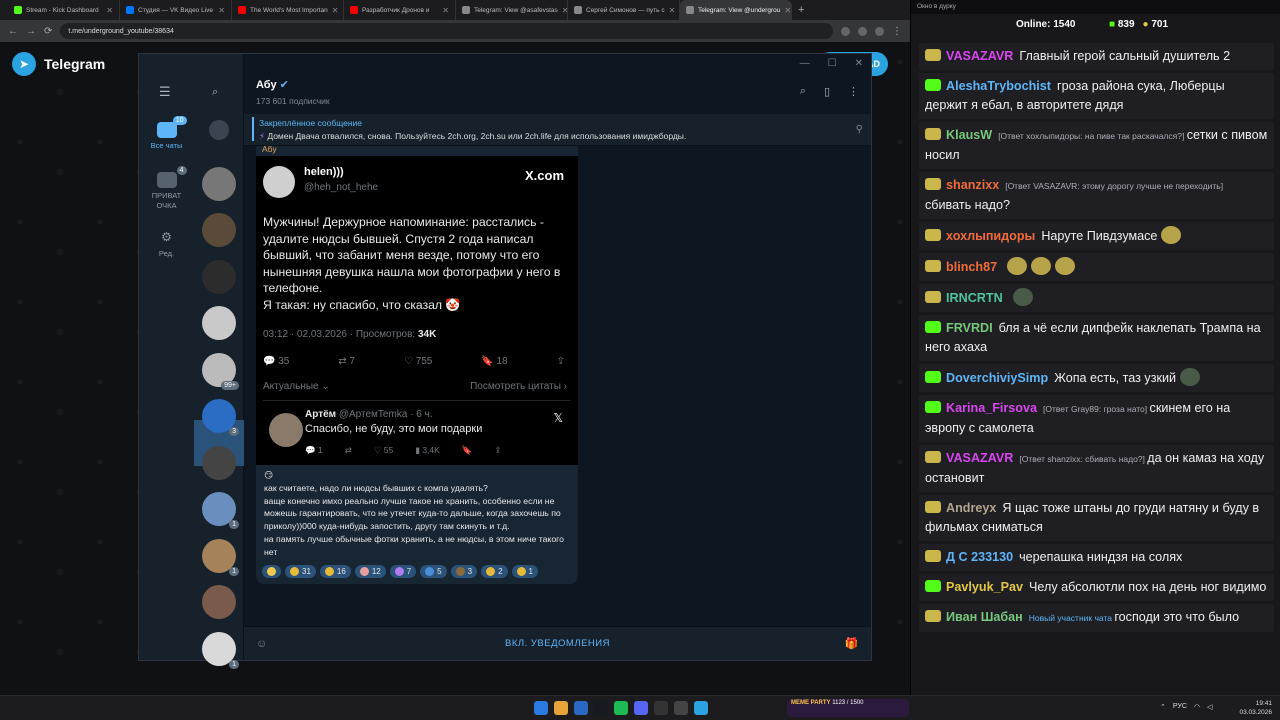 This screenshot has width=1280, height=720. What do you see at coordinates (601, 708) in the screenshot?
I see `steam-icon` at bounding box center [601, 708].